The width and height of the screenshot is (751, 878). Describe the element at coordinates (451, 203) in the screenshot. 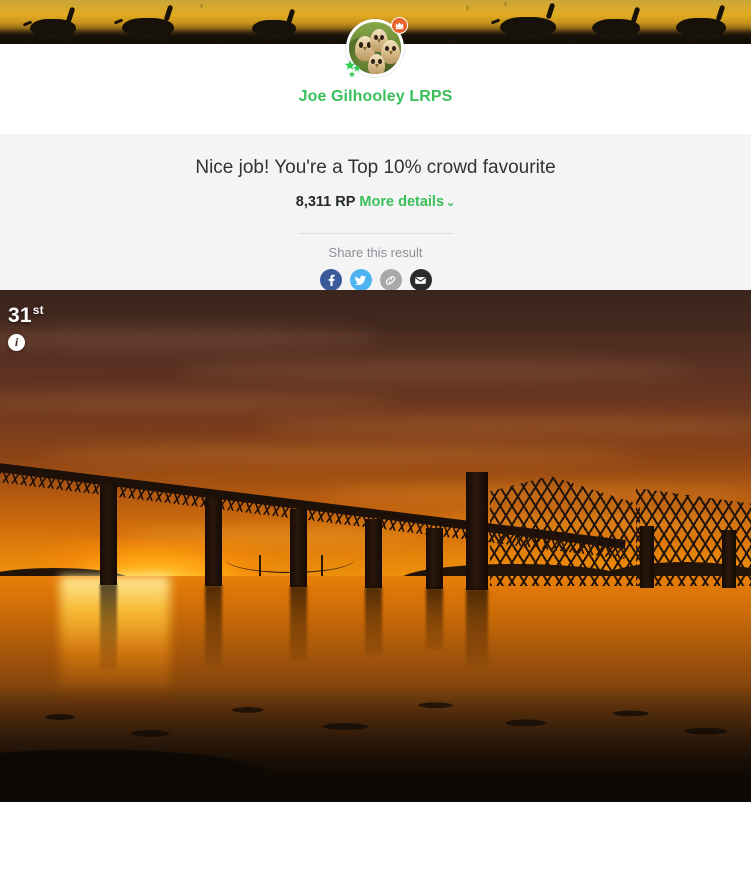

I see `chevron-down-icon: ⌄` at that location.